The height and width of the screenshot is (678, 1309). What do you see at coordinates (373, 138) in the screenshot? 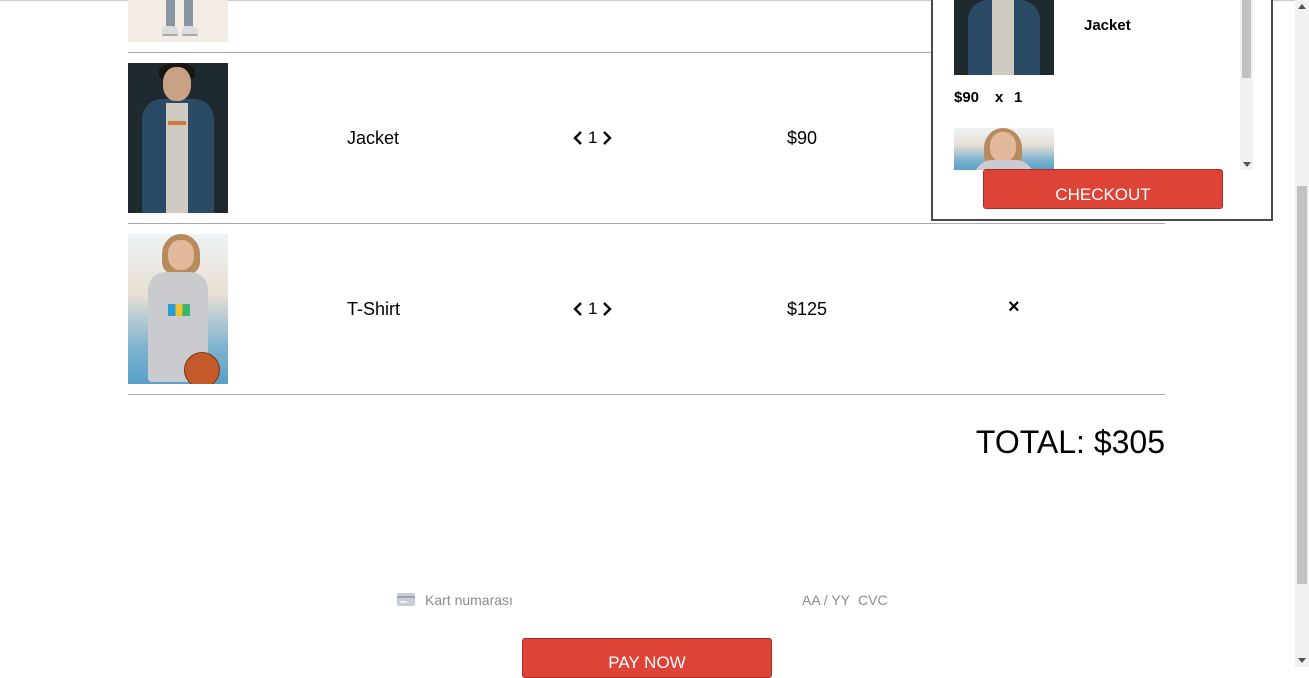
I see `product-name: Jacket` at bounding box center [373, 138].